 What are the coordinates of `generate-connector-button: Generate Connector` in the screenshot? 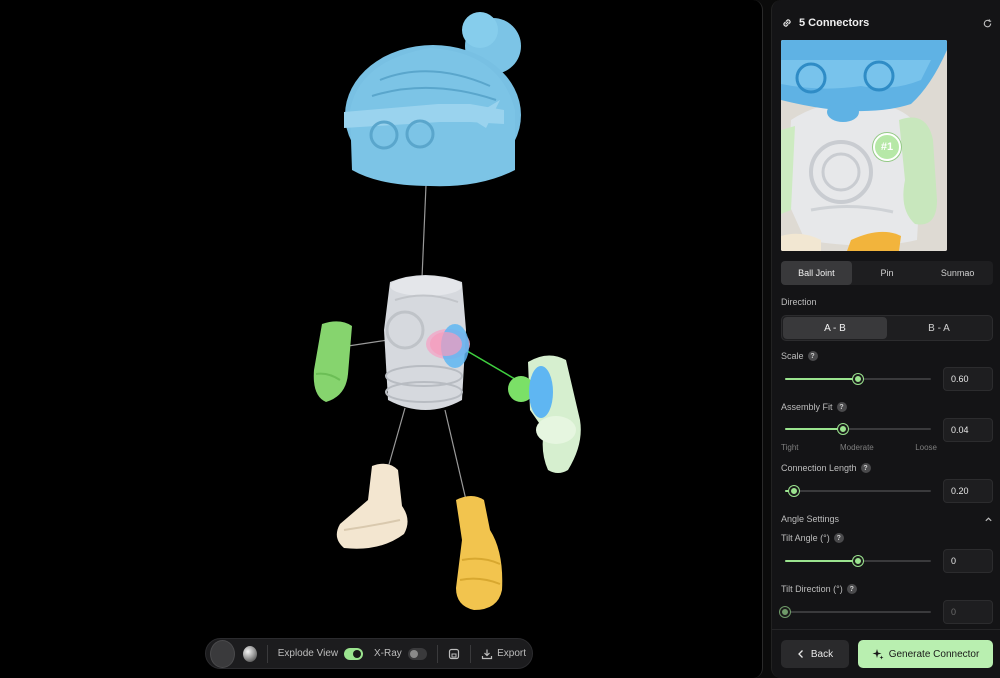 It's located at (925, 654).